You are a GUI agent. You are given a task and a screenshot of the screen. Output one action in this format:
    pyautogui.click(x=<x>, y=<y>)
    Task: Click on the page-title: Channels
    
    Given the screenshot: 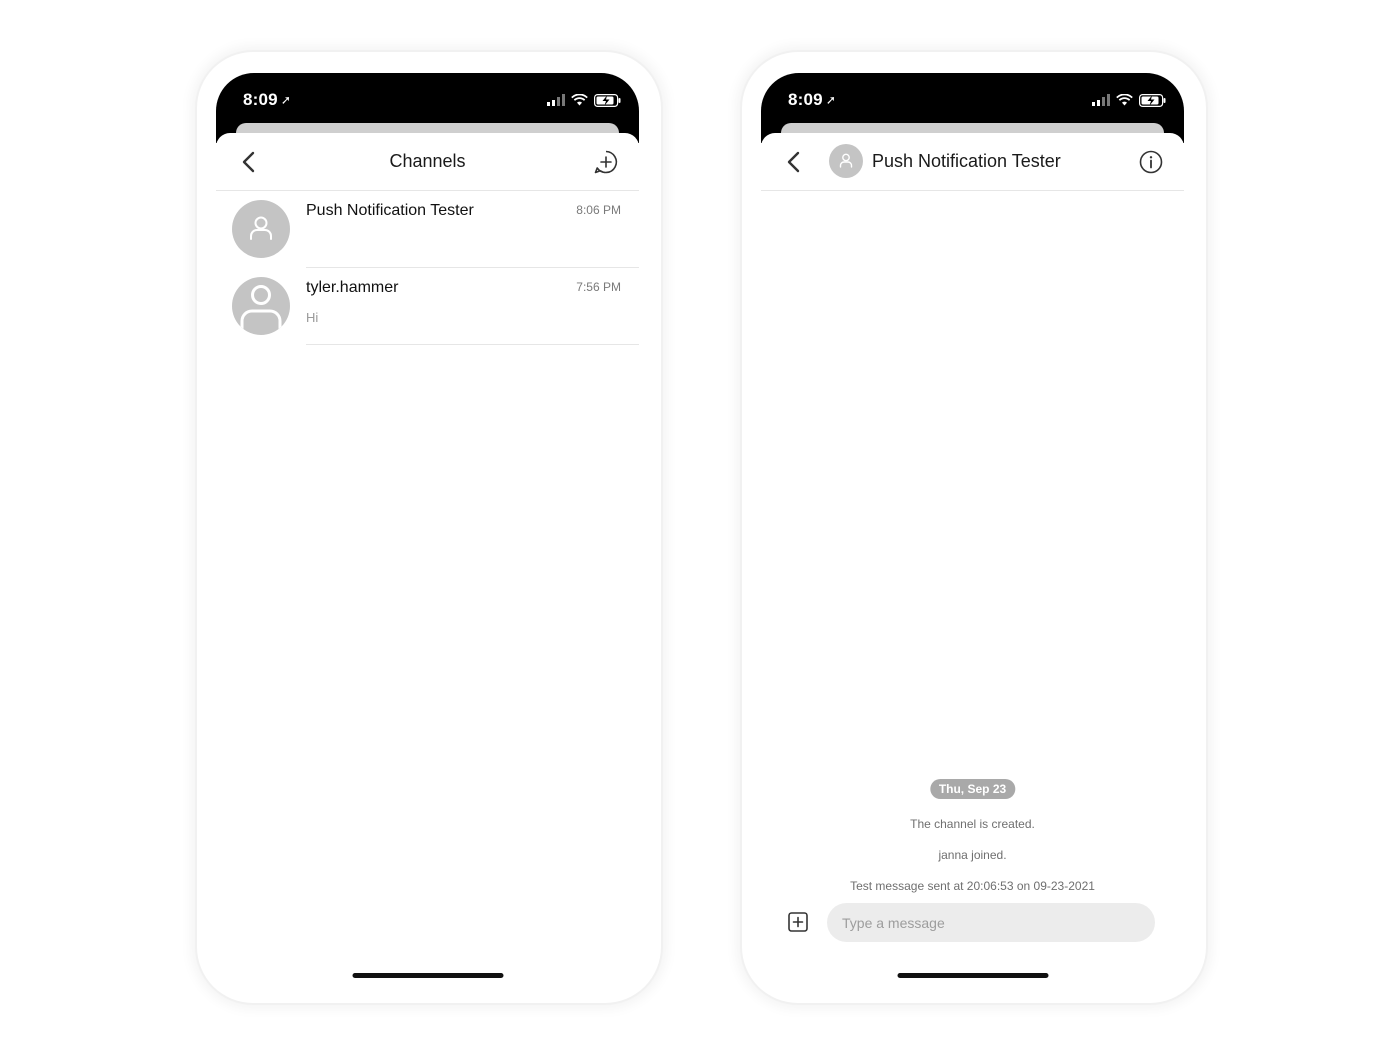 What is the action you would take?
    pyautogui.click(x=427, y=161)
    